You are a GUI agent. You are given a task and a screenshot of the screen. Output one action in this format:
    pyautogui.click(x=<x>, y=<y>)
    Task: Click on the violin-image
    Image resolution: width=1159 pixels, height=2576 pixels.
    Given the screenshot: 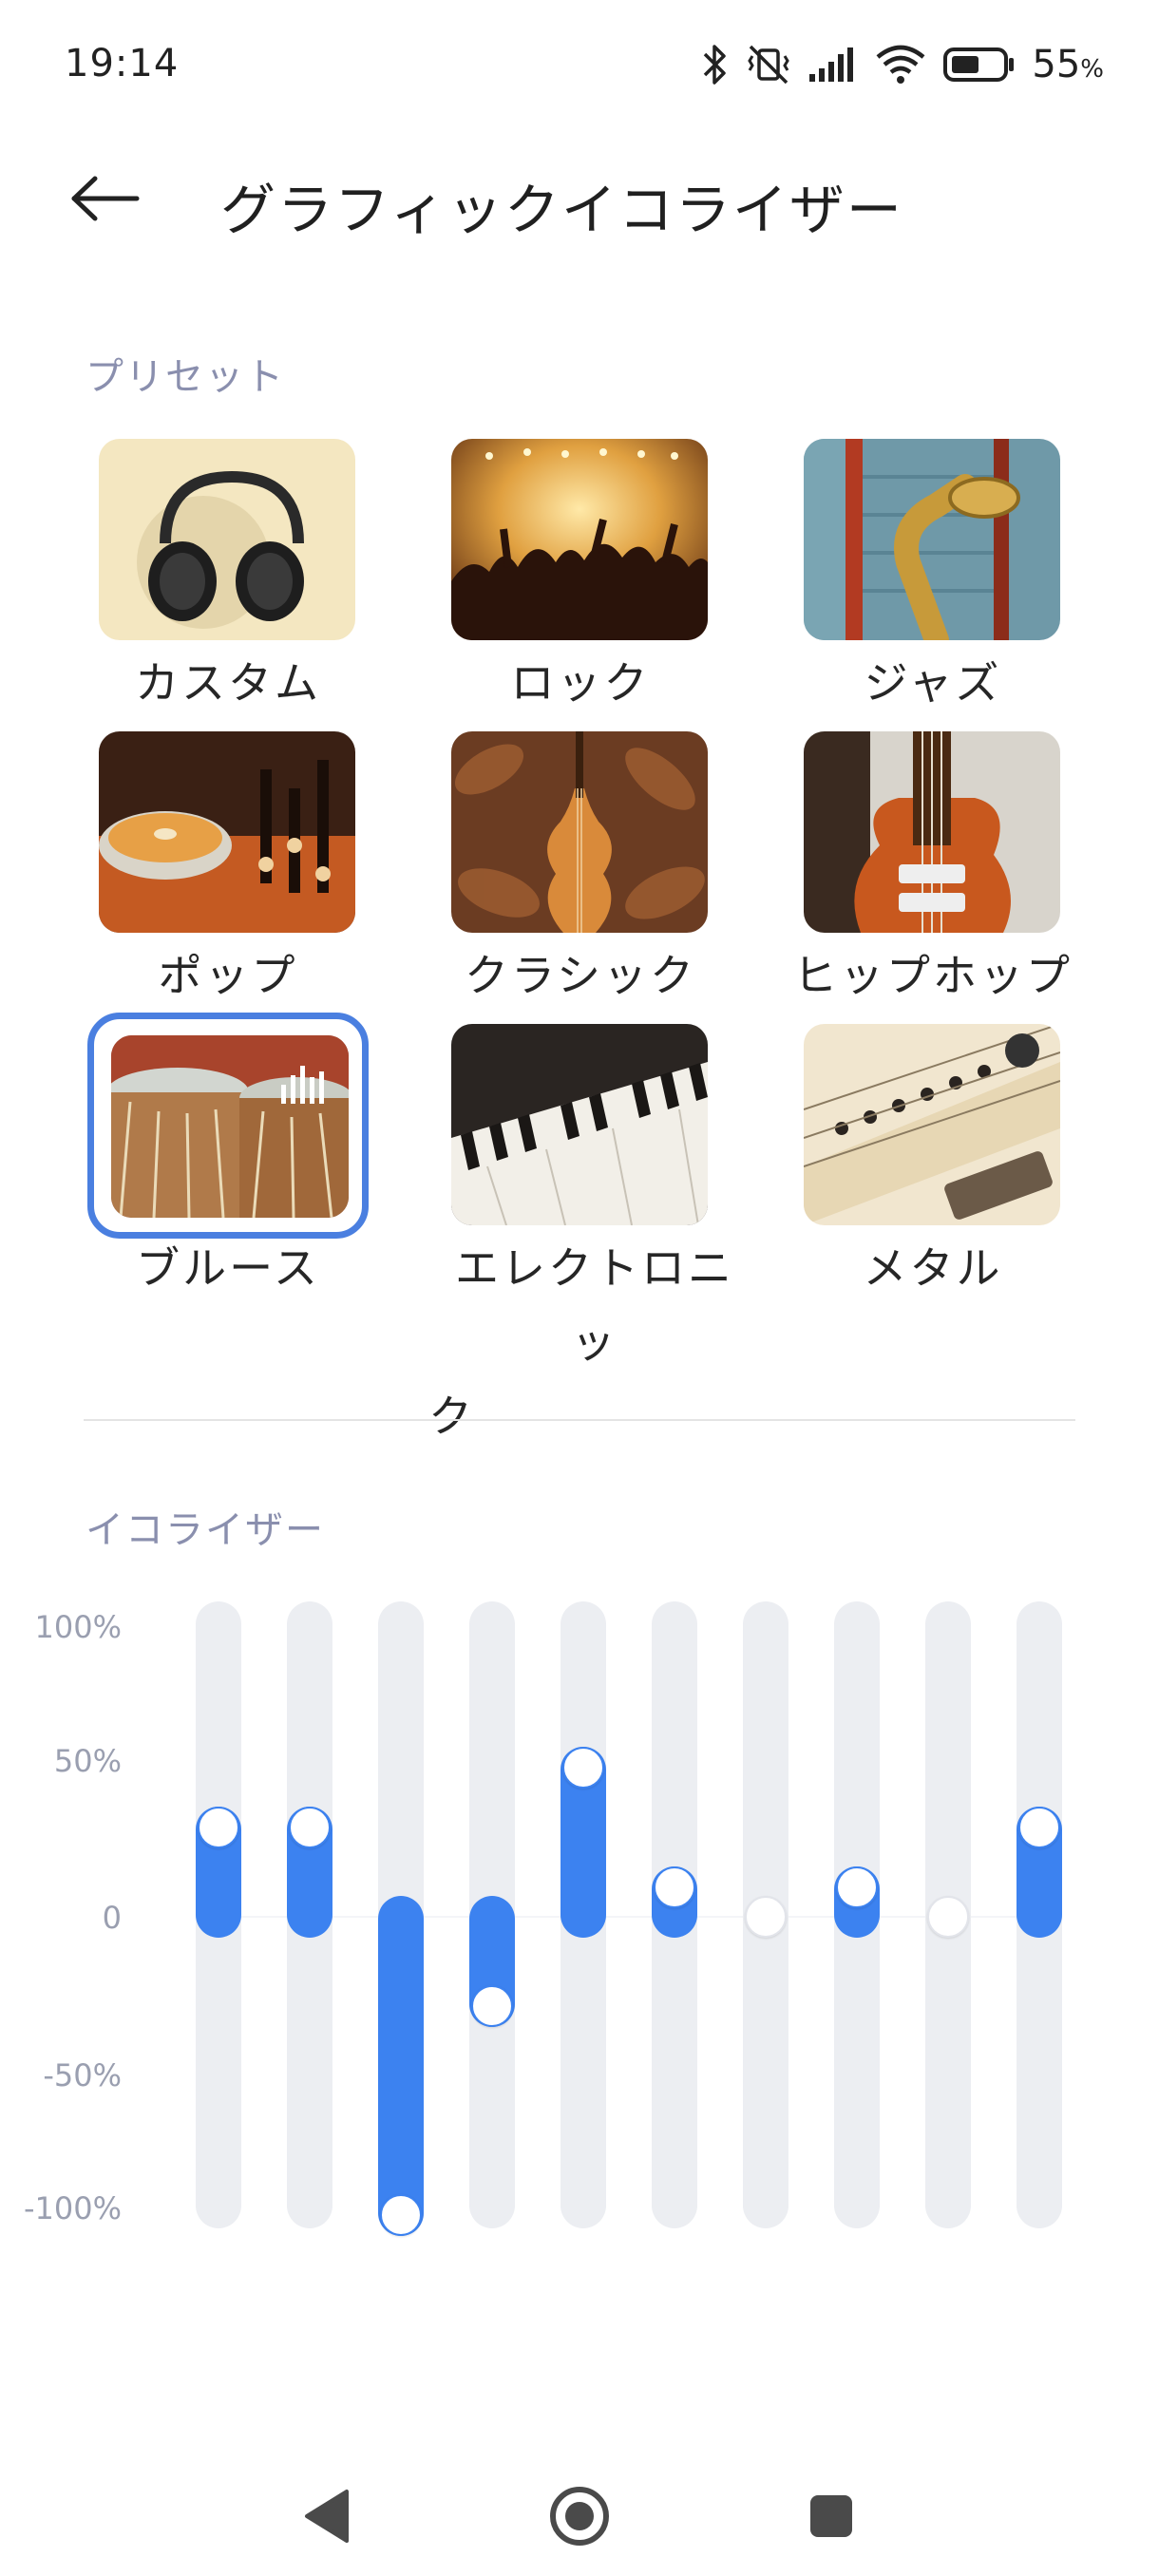 What is the action you would take?
    pyautogui.click(x=579, y=832)
    